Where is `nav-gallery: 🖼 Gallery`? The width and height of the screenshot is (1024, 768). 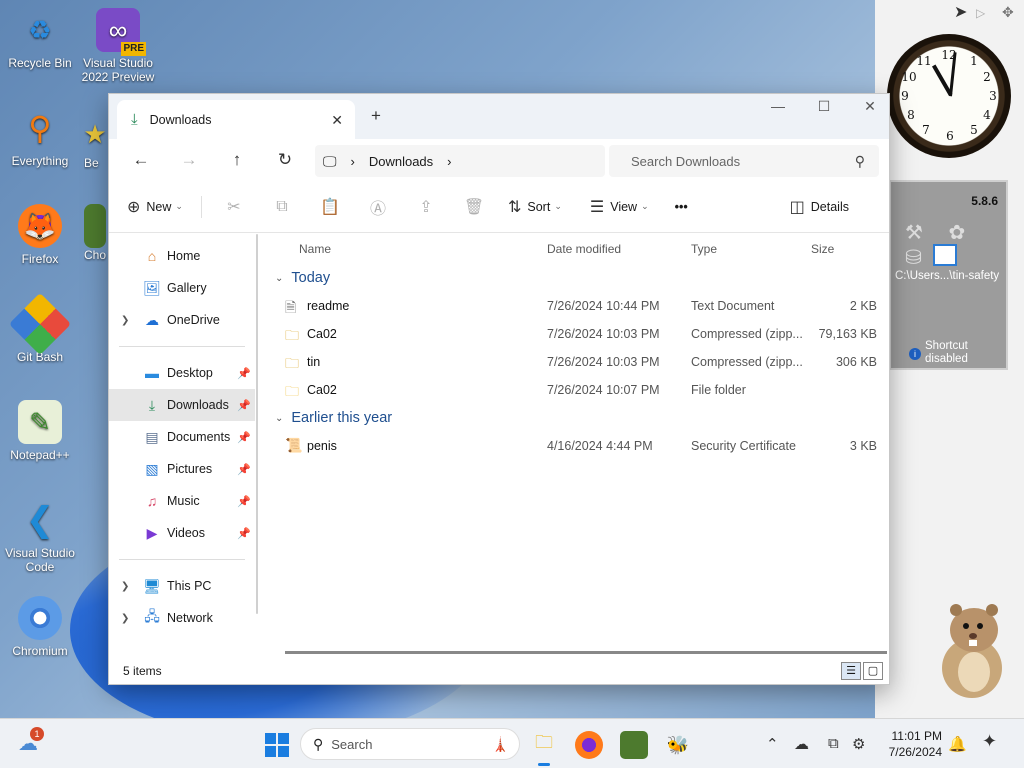
nav-gallery: 🖼 Gallery is located at coordinates (182, 288).